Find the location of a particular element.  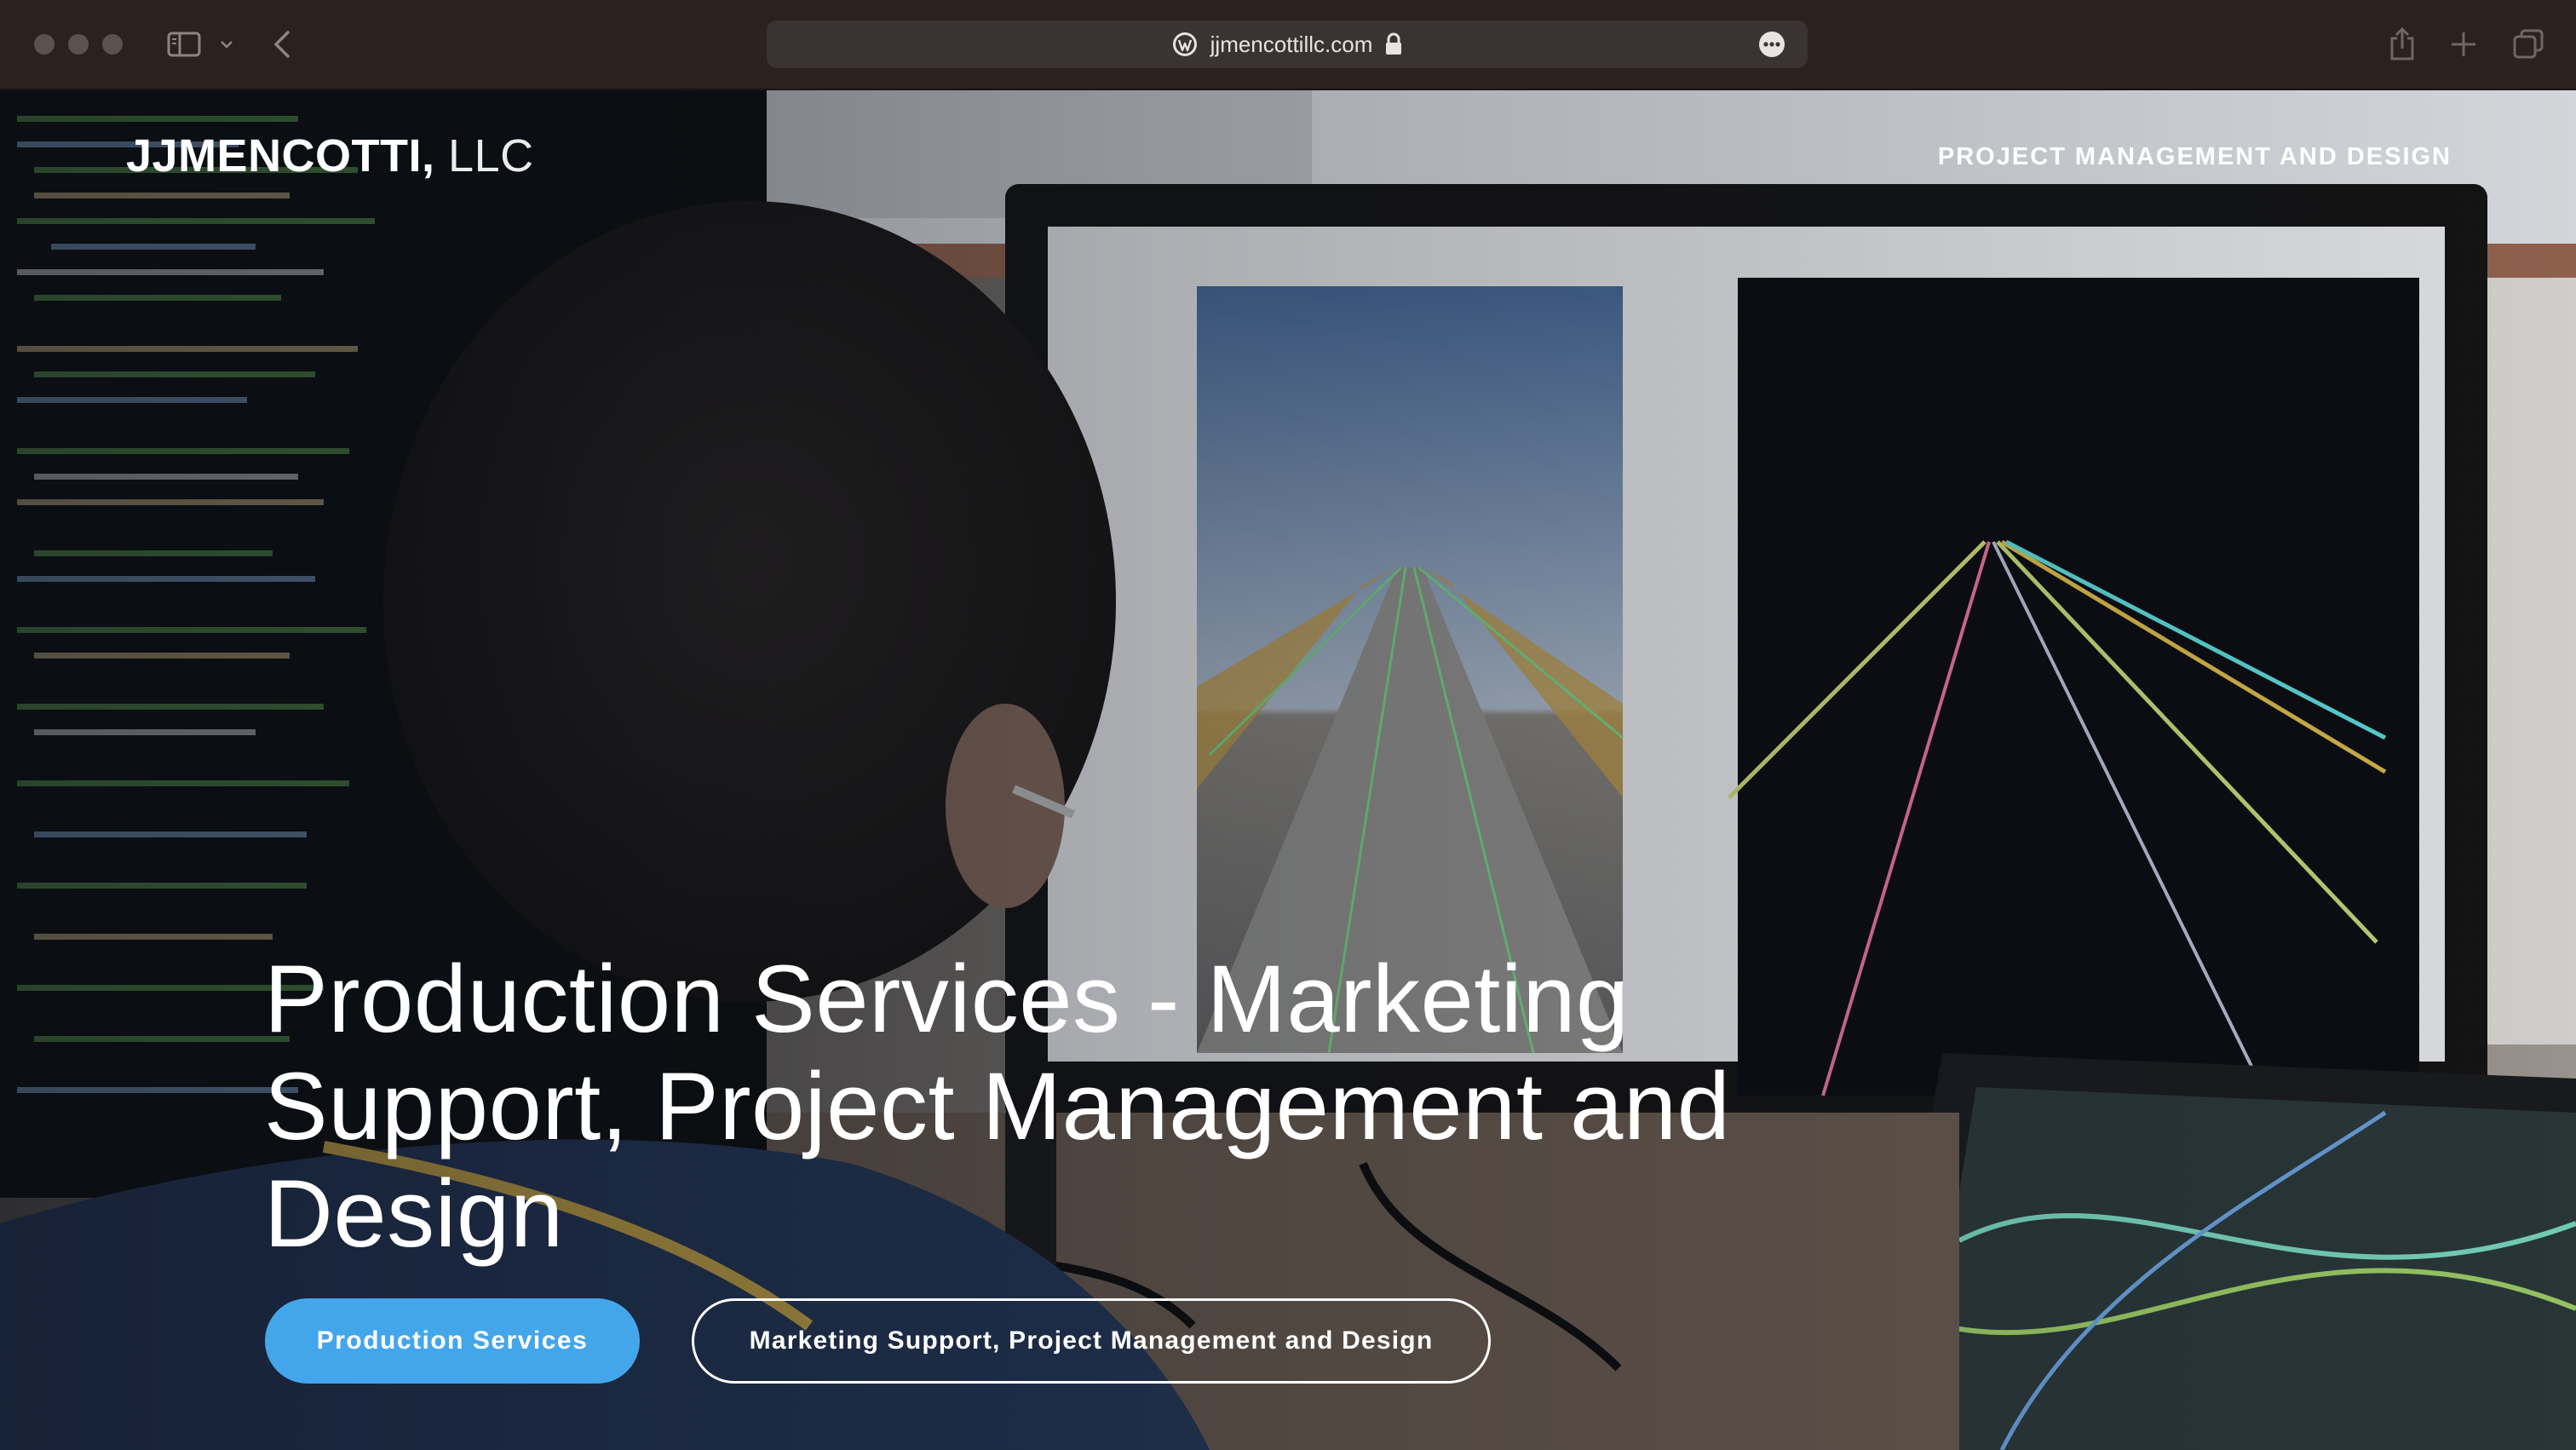

share-button is located at coordinates (2402, 44).